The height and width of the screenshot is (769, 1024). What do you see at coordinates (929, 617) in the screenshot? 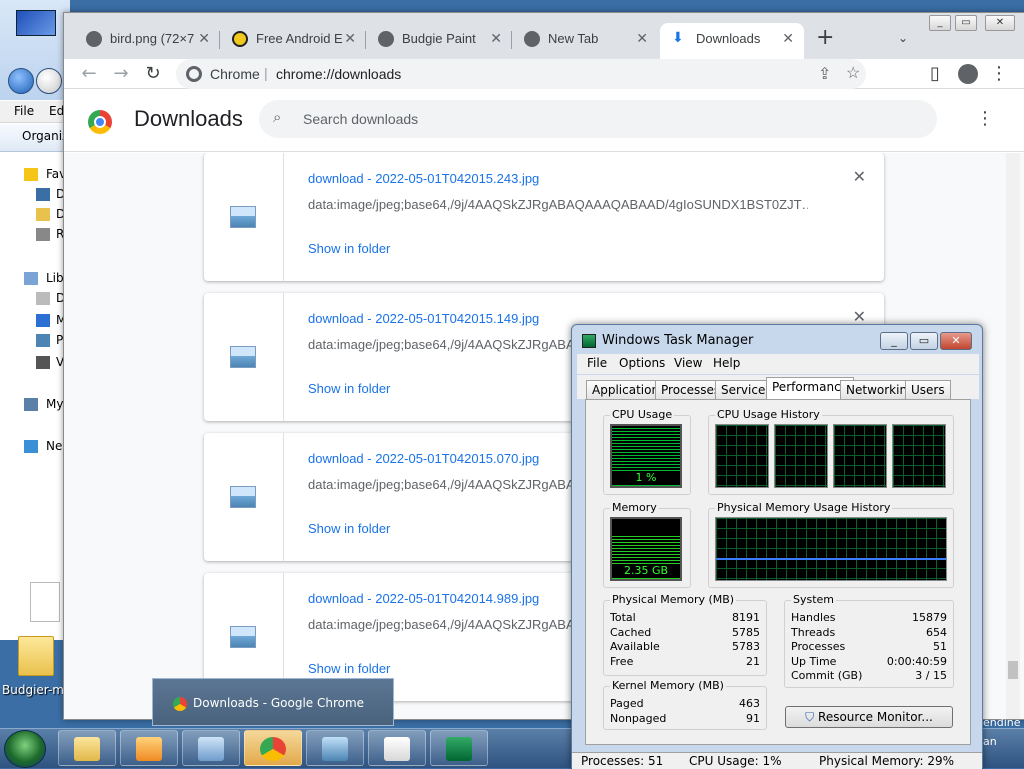
I see `stat-value: 15879` at bounding box center [929, 617].